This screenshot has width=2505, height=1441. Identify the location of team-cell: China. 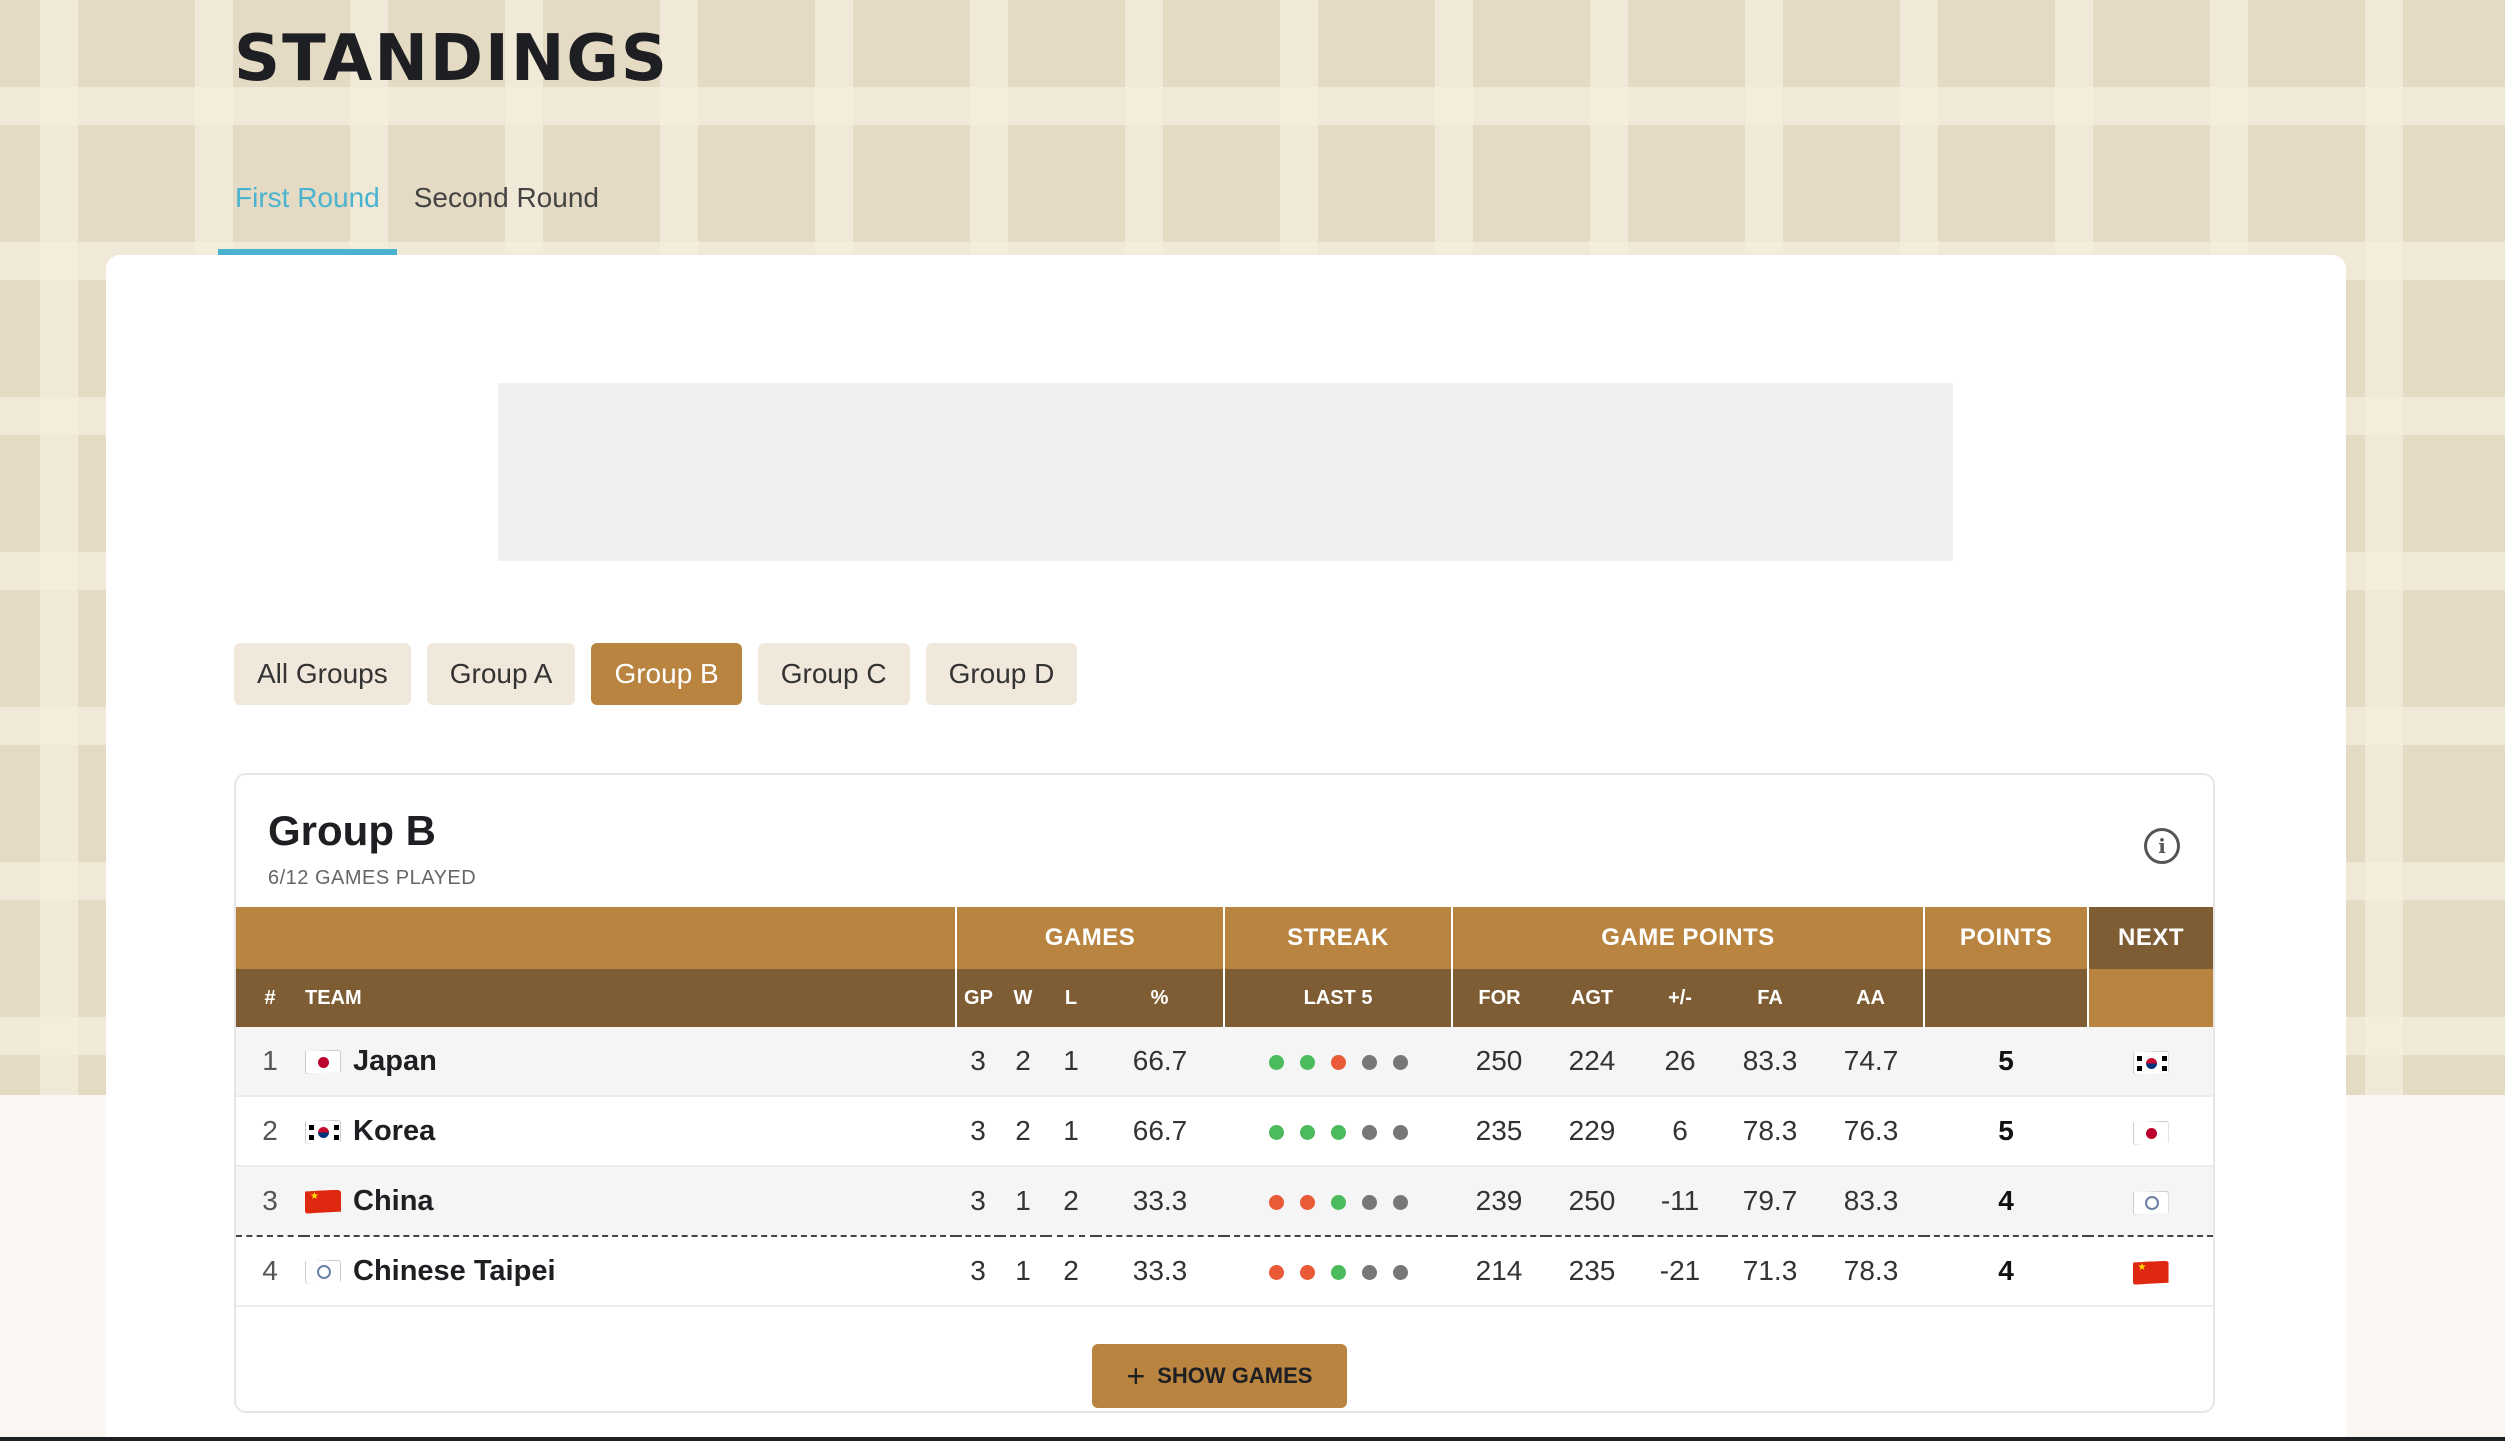
(630, 1201).